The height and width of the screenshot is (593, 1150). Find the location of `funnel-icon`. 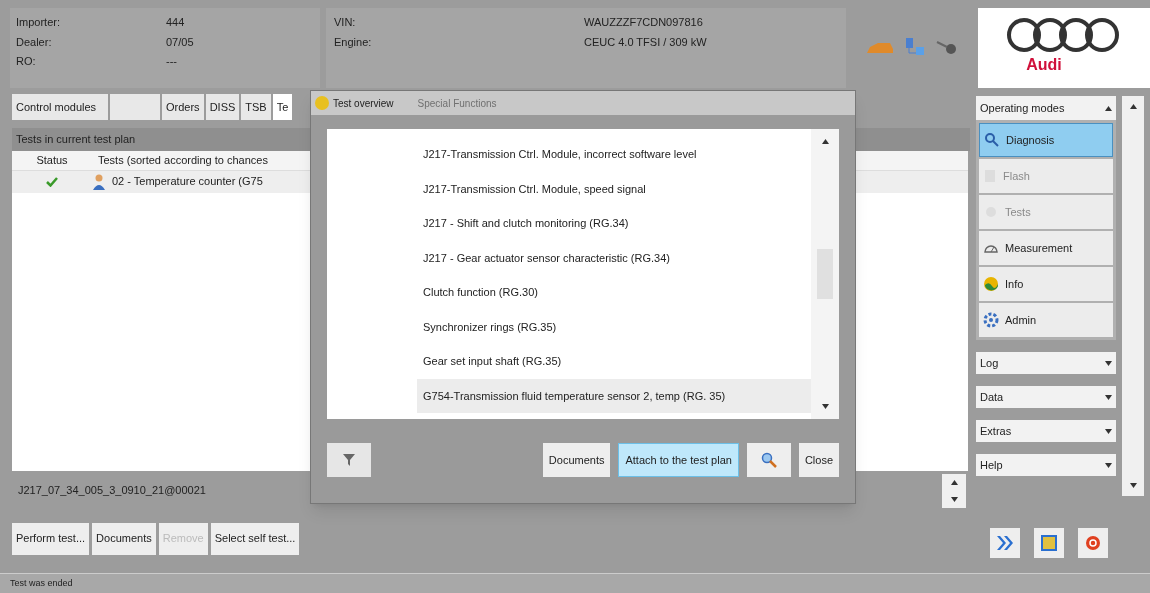

funnel-icon is located at coordinates (349, 460).